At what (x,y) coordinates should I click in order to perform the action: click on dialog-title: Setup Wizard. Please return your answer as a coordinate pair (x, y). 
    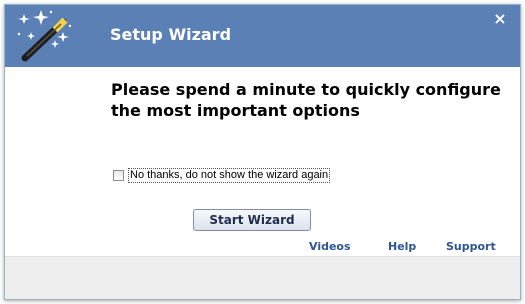
    Looking at the image, I should click on (171, 34).